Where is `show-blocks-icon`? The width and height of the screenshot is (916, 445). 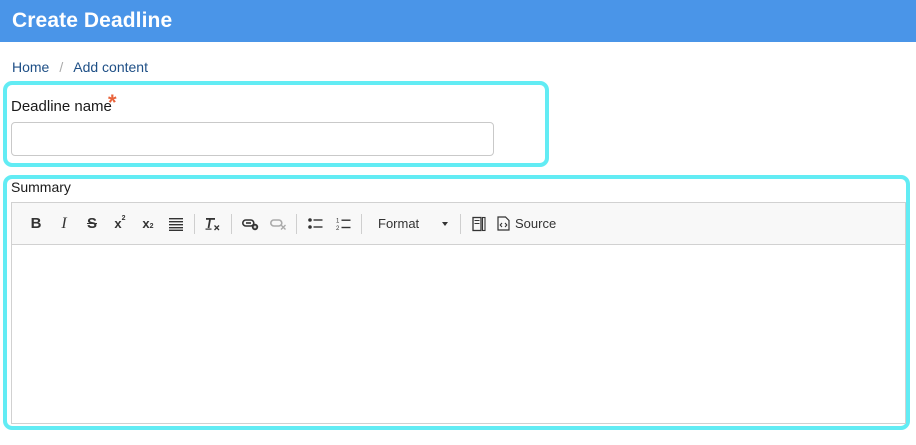
show-blocks-icon is located at coordinates (479, 223).